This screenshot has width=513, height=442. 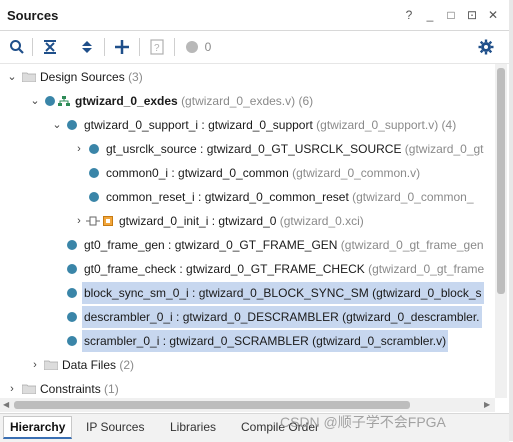 I want to click on tree-label: gtwizard_0_support_i, so click(x=270, y=125).